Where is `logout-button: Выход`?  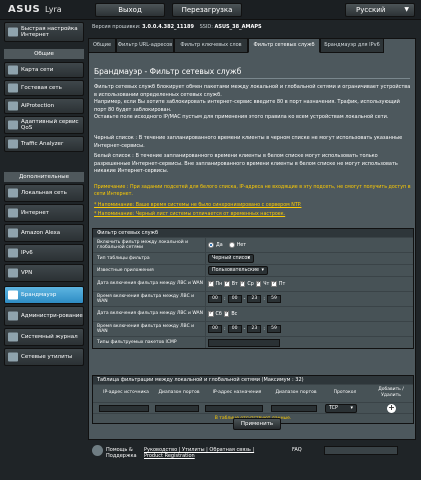
logout-button: Выход is located at coordinates (130, 10).